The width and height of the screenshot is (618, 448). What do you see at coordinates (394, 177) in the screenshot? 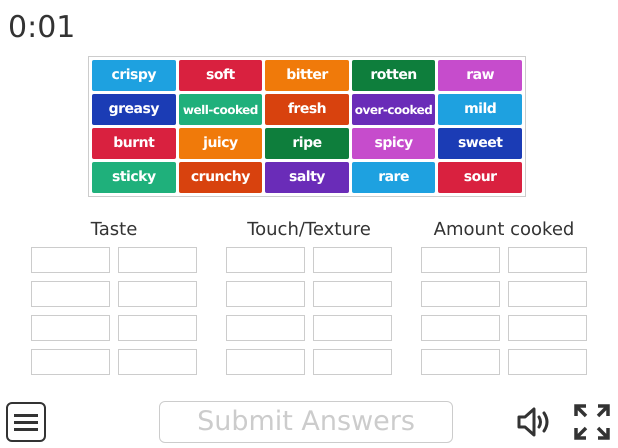
I see `word-tile: rare` at bounding box center [394, 177].